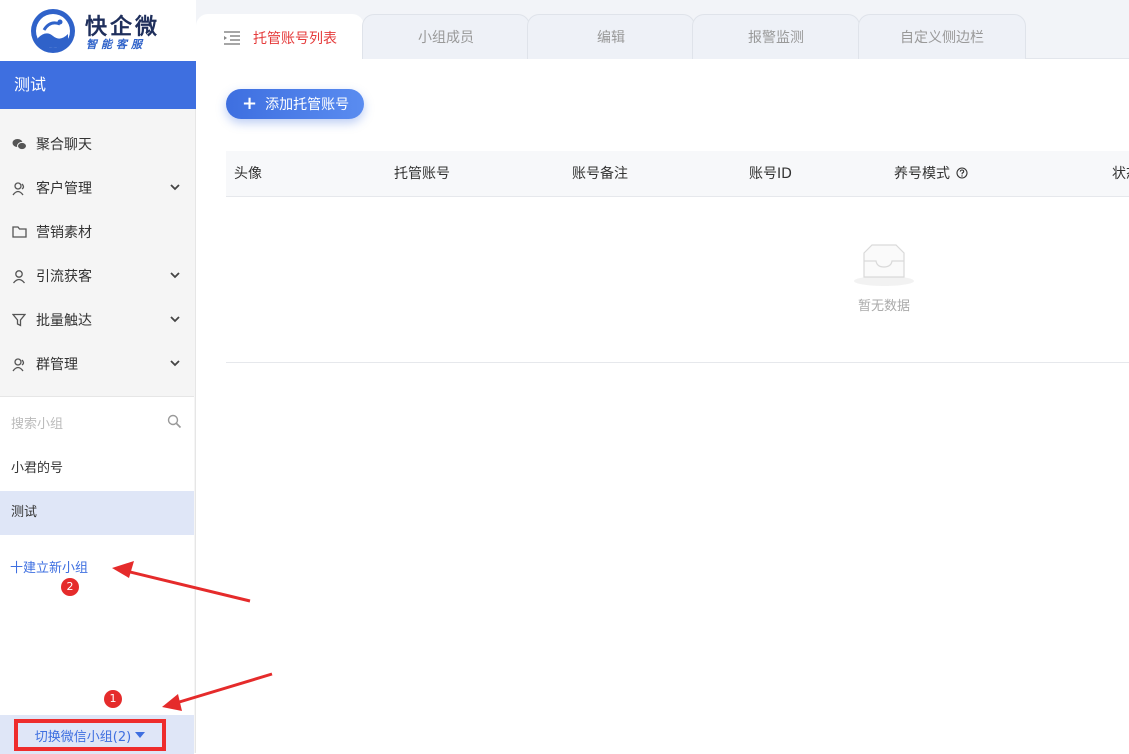 This screenshot has height=754, width=1129. What do you see at coordinates (19, 364) in the screenshot?
I see `group-icon` at bounding box center [19, 364].